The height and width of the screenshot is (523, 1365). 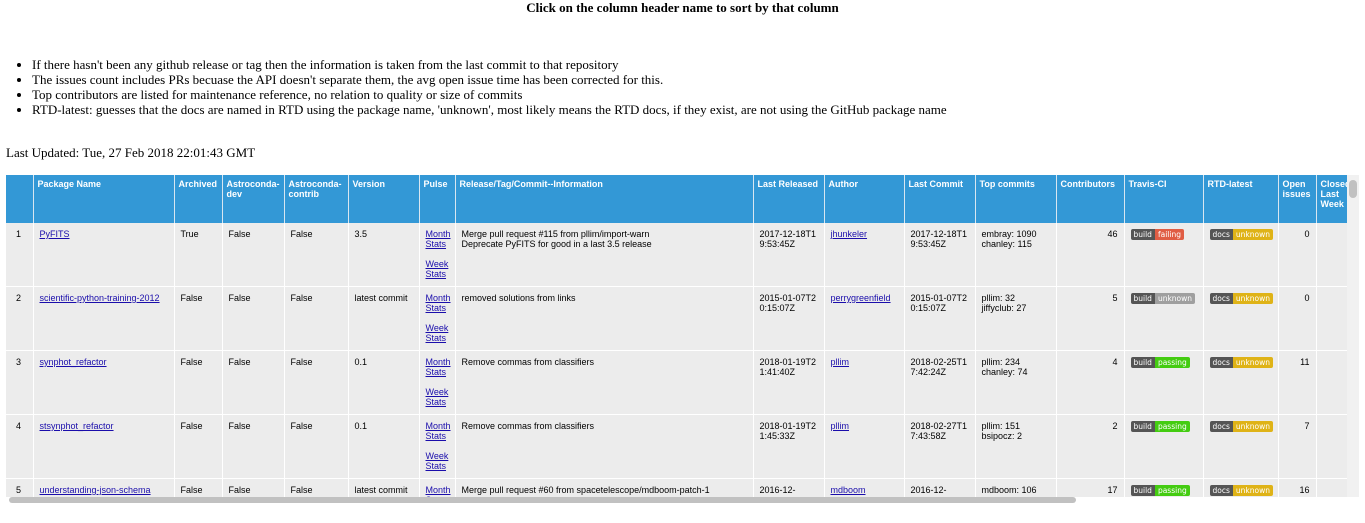 What do you see at coordinates (940, 199) in the screenshot?
I see `column-header-last-commit: Last Commit` at bounding box center [940, 199].